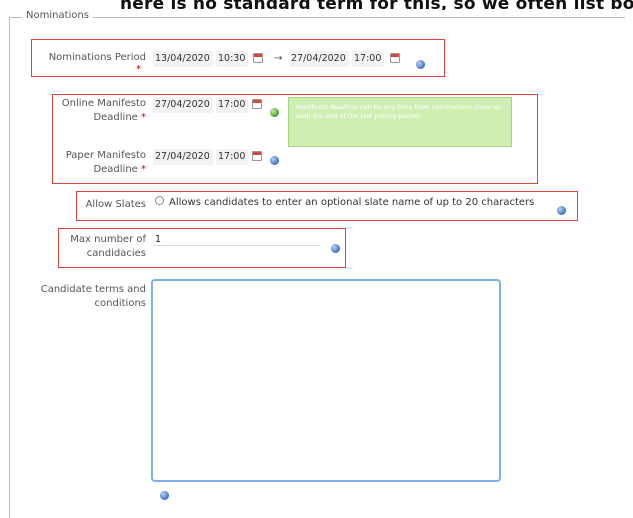 The height and width of the screenshot is (518, 633). I want to click on terms-label-line2: conditions, so click(120, 303).